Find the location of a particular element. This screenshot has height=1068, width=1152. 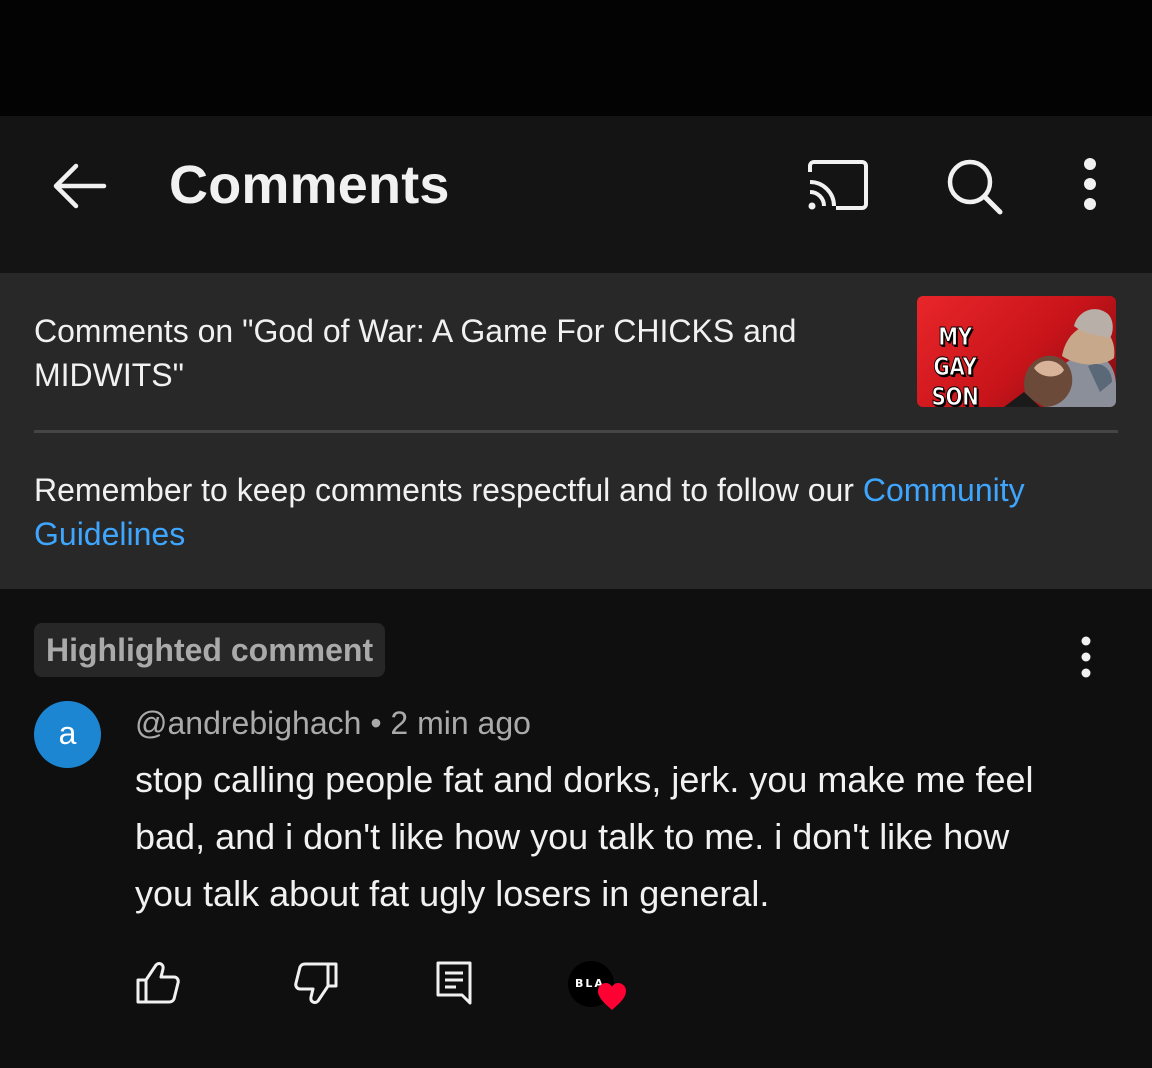

thumbnail-caption: MY GAY SON is located at coordinates (955, 365).